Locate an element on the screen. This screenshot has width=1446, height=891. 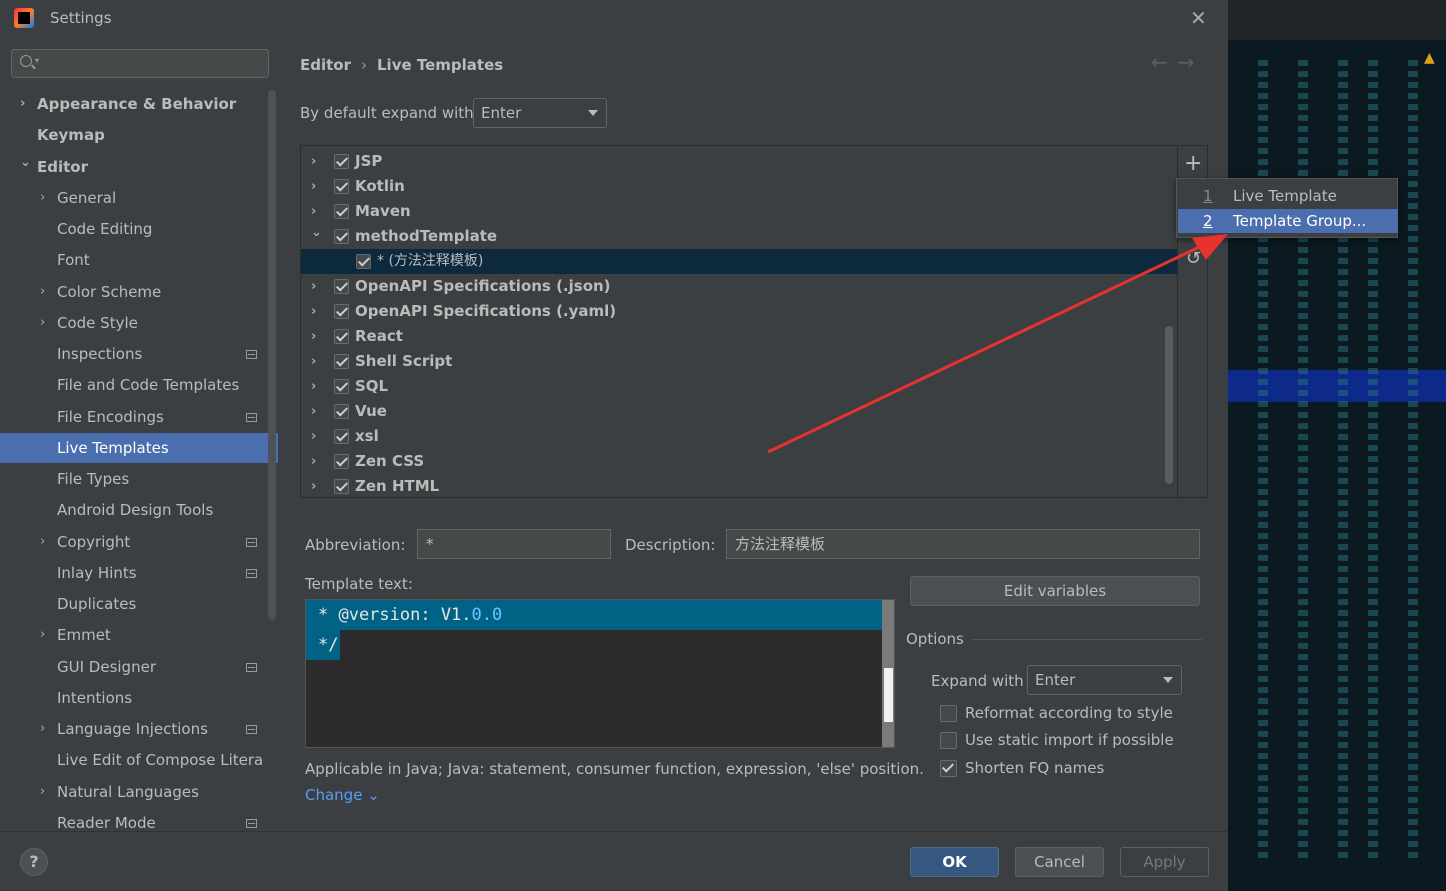
sidebar-item: Keymap is located at coordinates (139, 135).